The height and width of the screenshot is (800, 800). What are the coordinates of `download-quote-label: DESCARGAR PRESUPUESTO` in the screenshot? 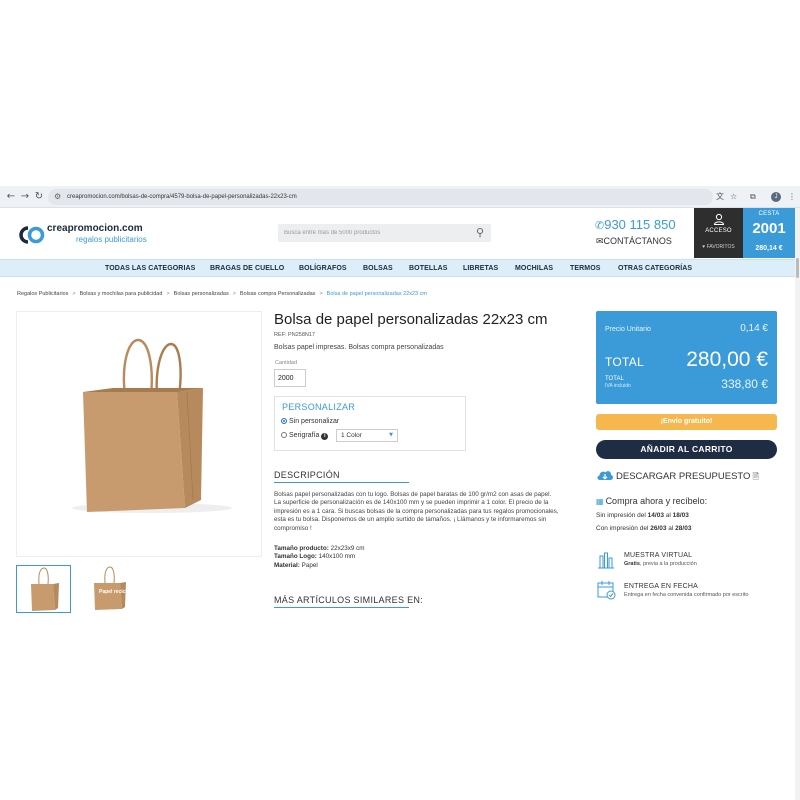 It's located at (683, 476).